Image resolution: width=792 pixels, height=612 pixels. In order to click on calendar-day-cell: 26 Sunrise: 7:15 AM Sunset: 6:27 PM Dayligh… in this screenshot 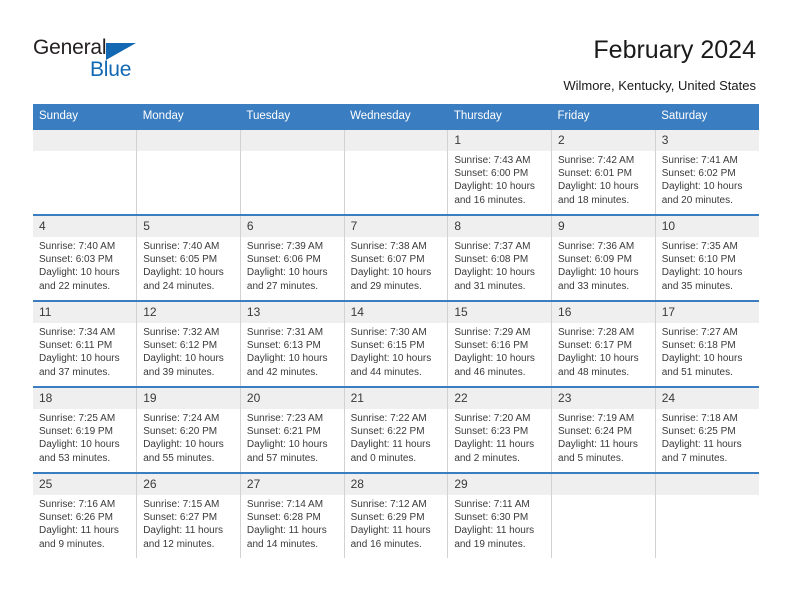, I will do `click(188, 515)`.